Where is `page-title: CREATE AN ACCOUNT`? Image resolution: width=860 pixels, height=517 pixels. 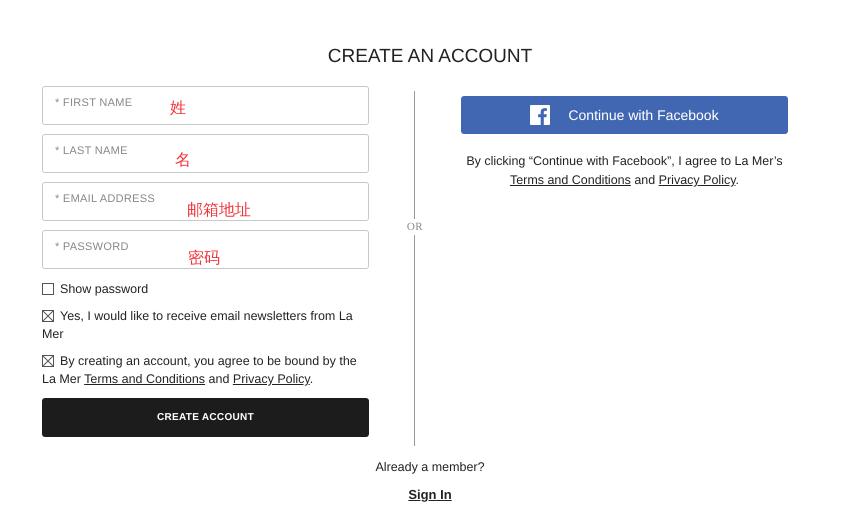
page-title: CREATE AN ACCOUNT is located at coordinates (430, 57).